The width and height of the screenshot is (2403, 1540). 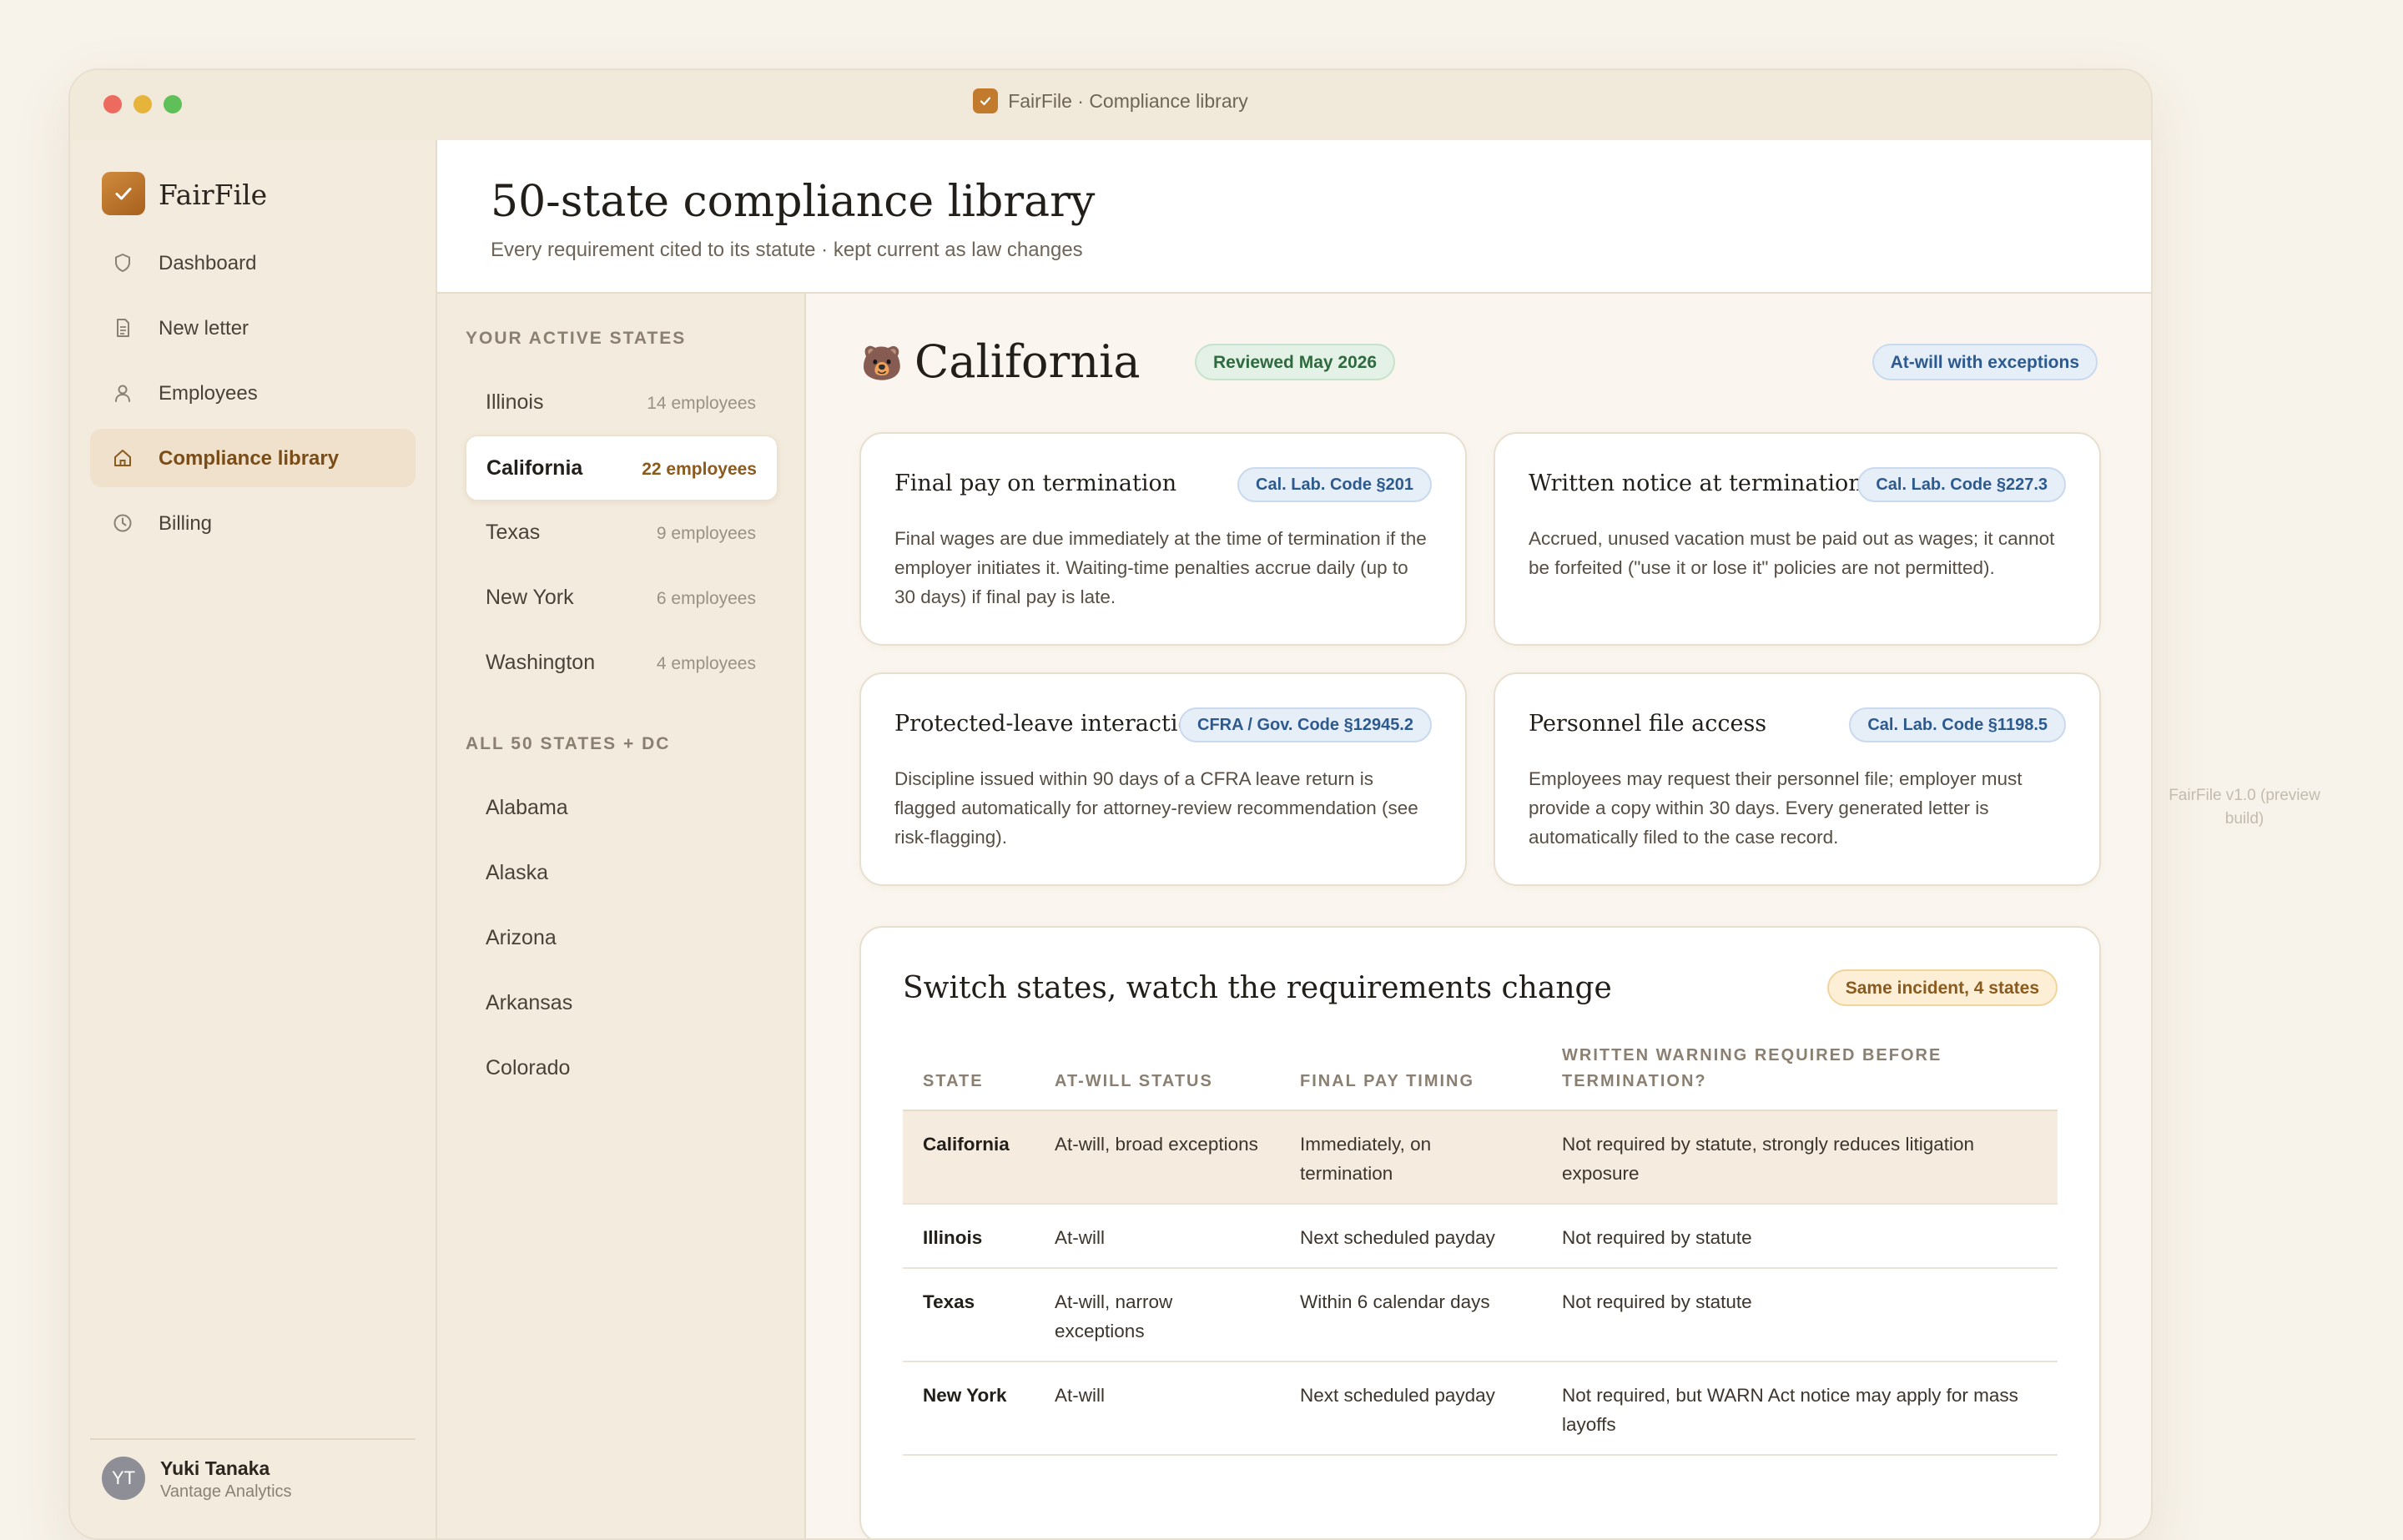 What do you see at coordinates (1157, 1315) in the screenshot?
I see `table-cell: At-will, narrow exceptions` at bounding box center [1157, 1315].